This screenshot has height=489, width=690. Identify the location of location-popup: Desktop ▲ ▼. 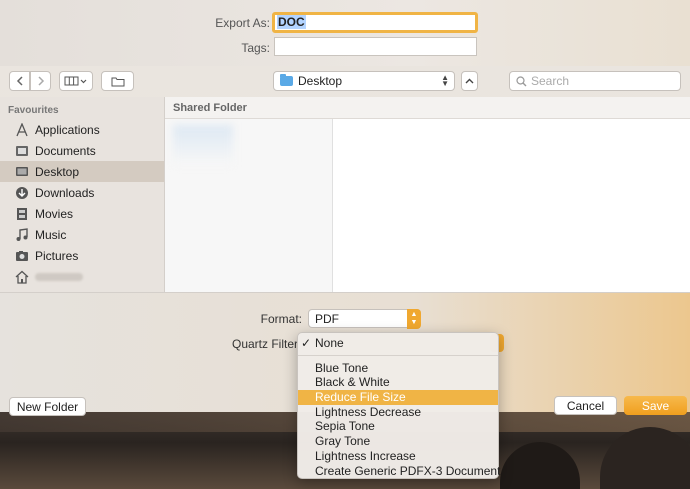
(364, 81).